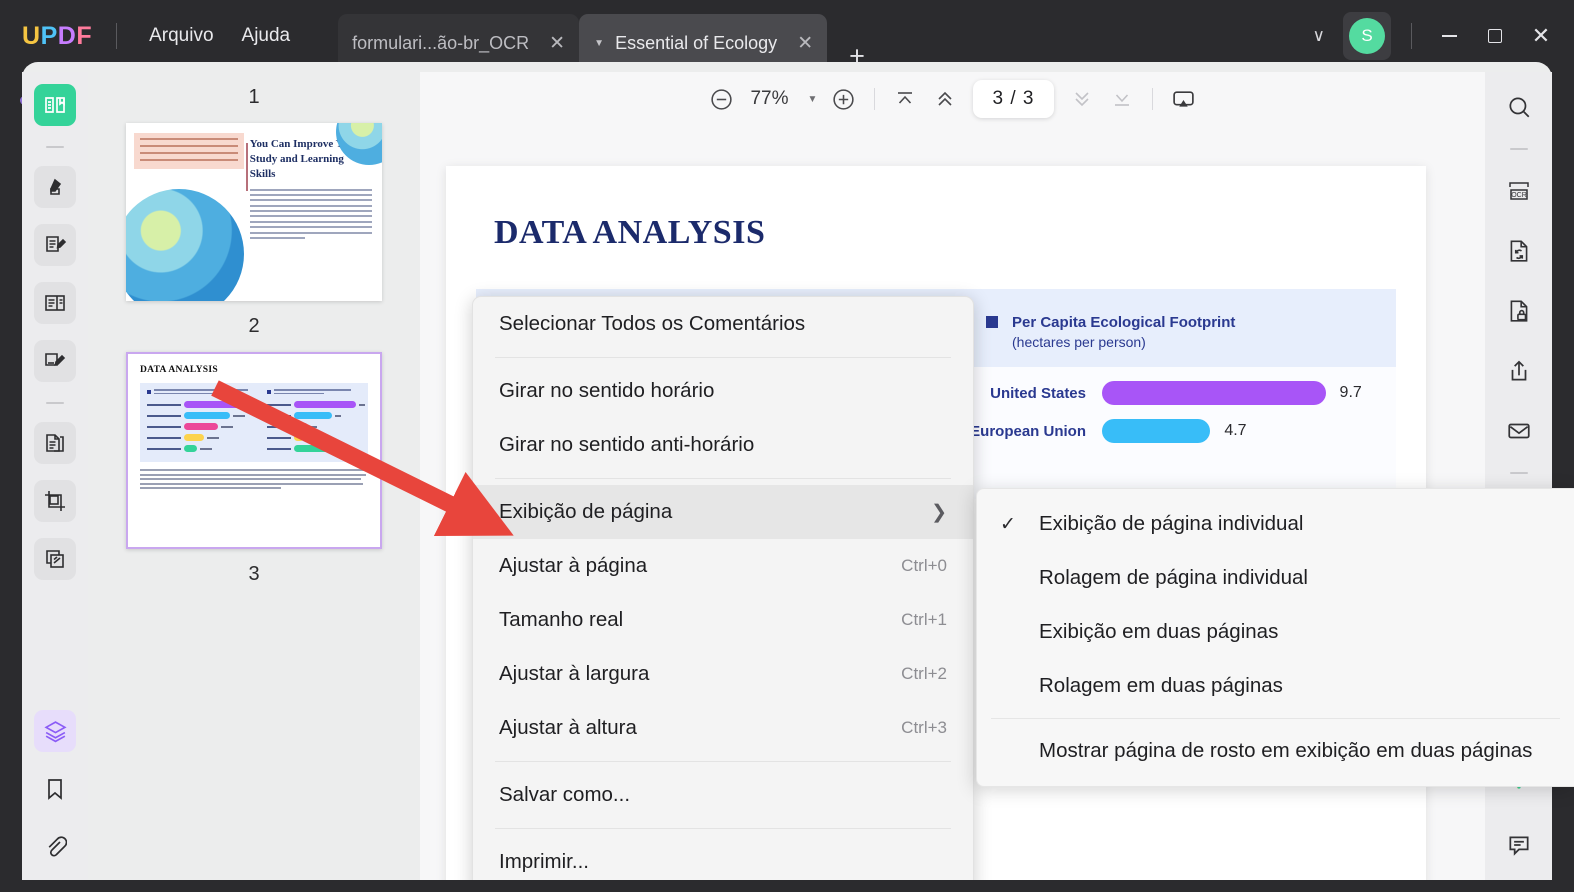  I want to click on logo-letter-u: U, so click(31, 35).